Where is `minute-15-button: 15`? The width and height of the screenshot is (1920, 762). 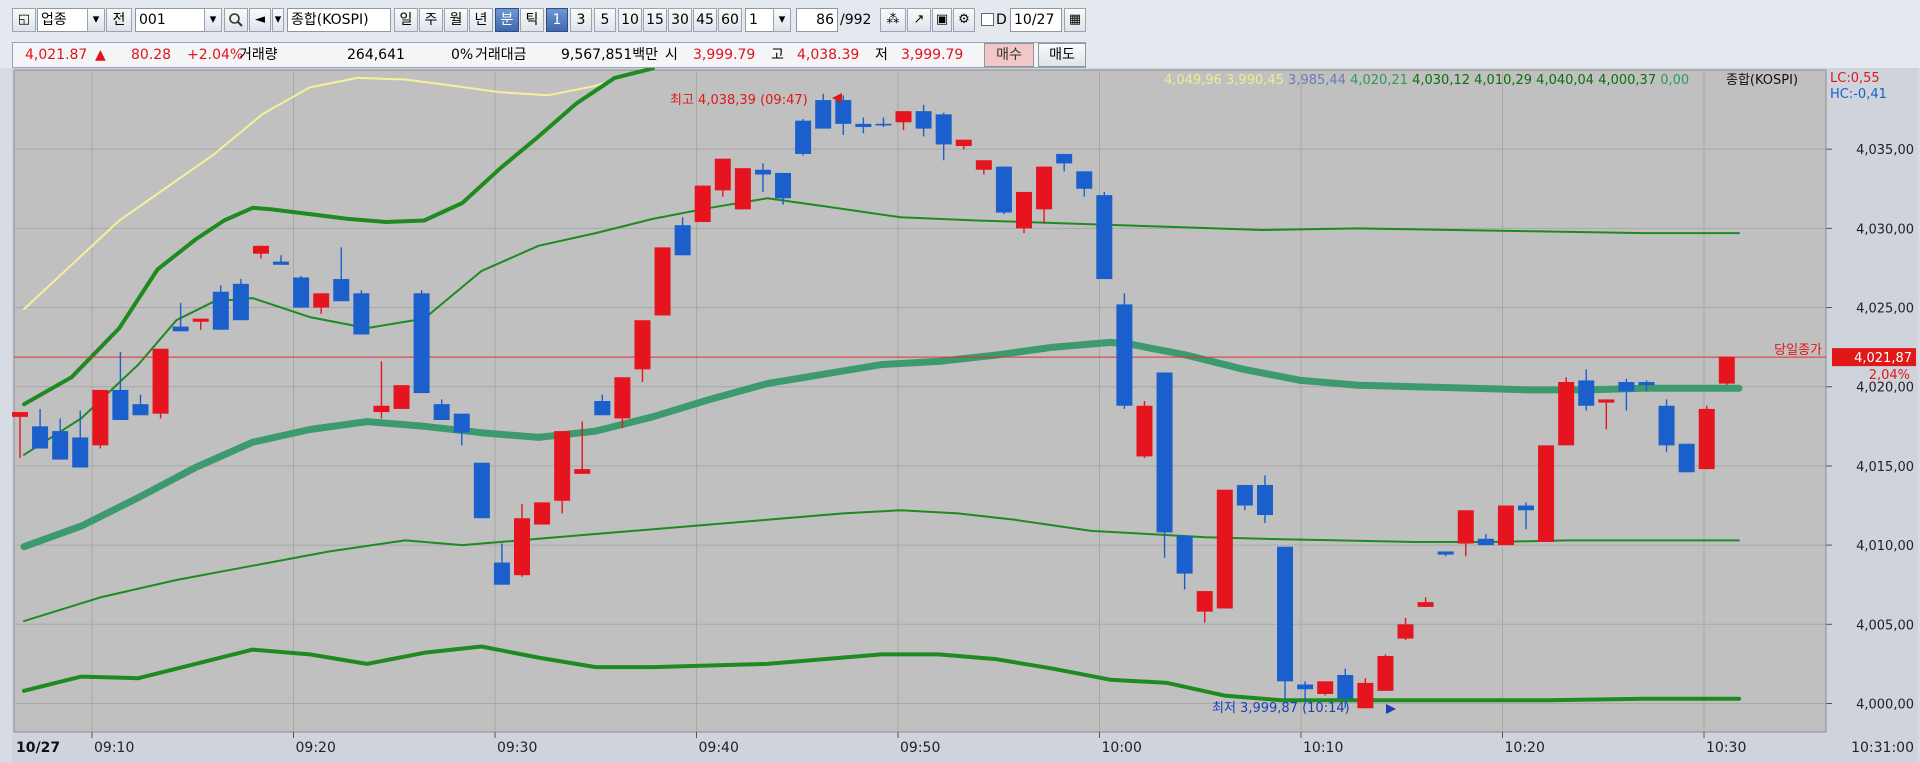
minute-15-button: 15 is located at coordinates (655, 20).